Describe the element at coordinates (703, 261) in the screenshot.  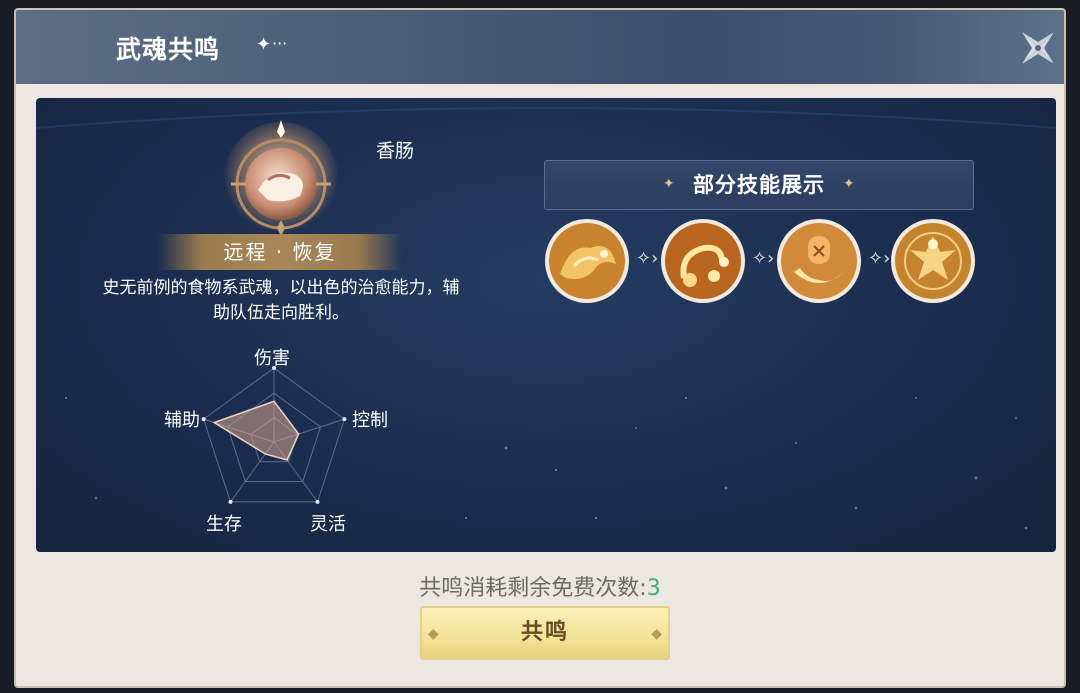
I see `skill-swirl-fireball-icon` at that location.